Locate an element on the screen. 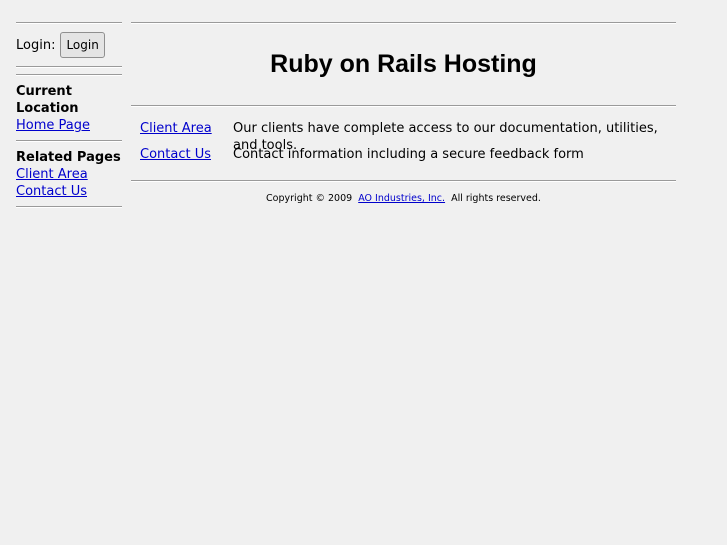  login-label: Login: is located at coordinates (36, 45).